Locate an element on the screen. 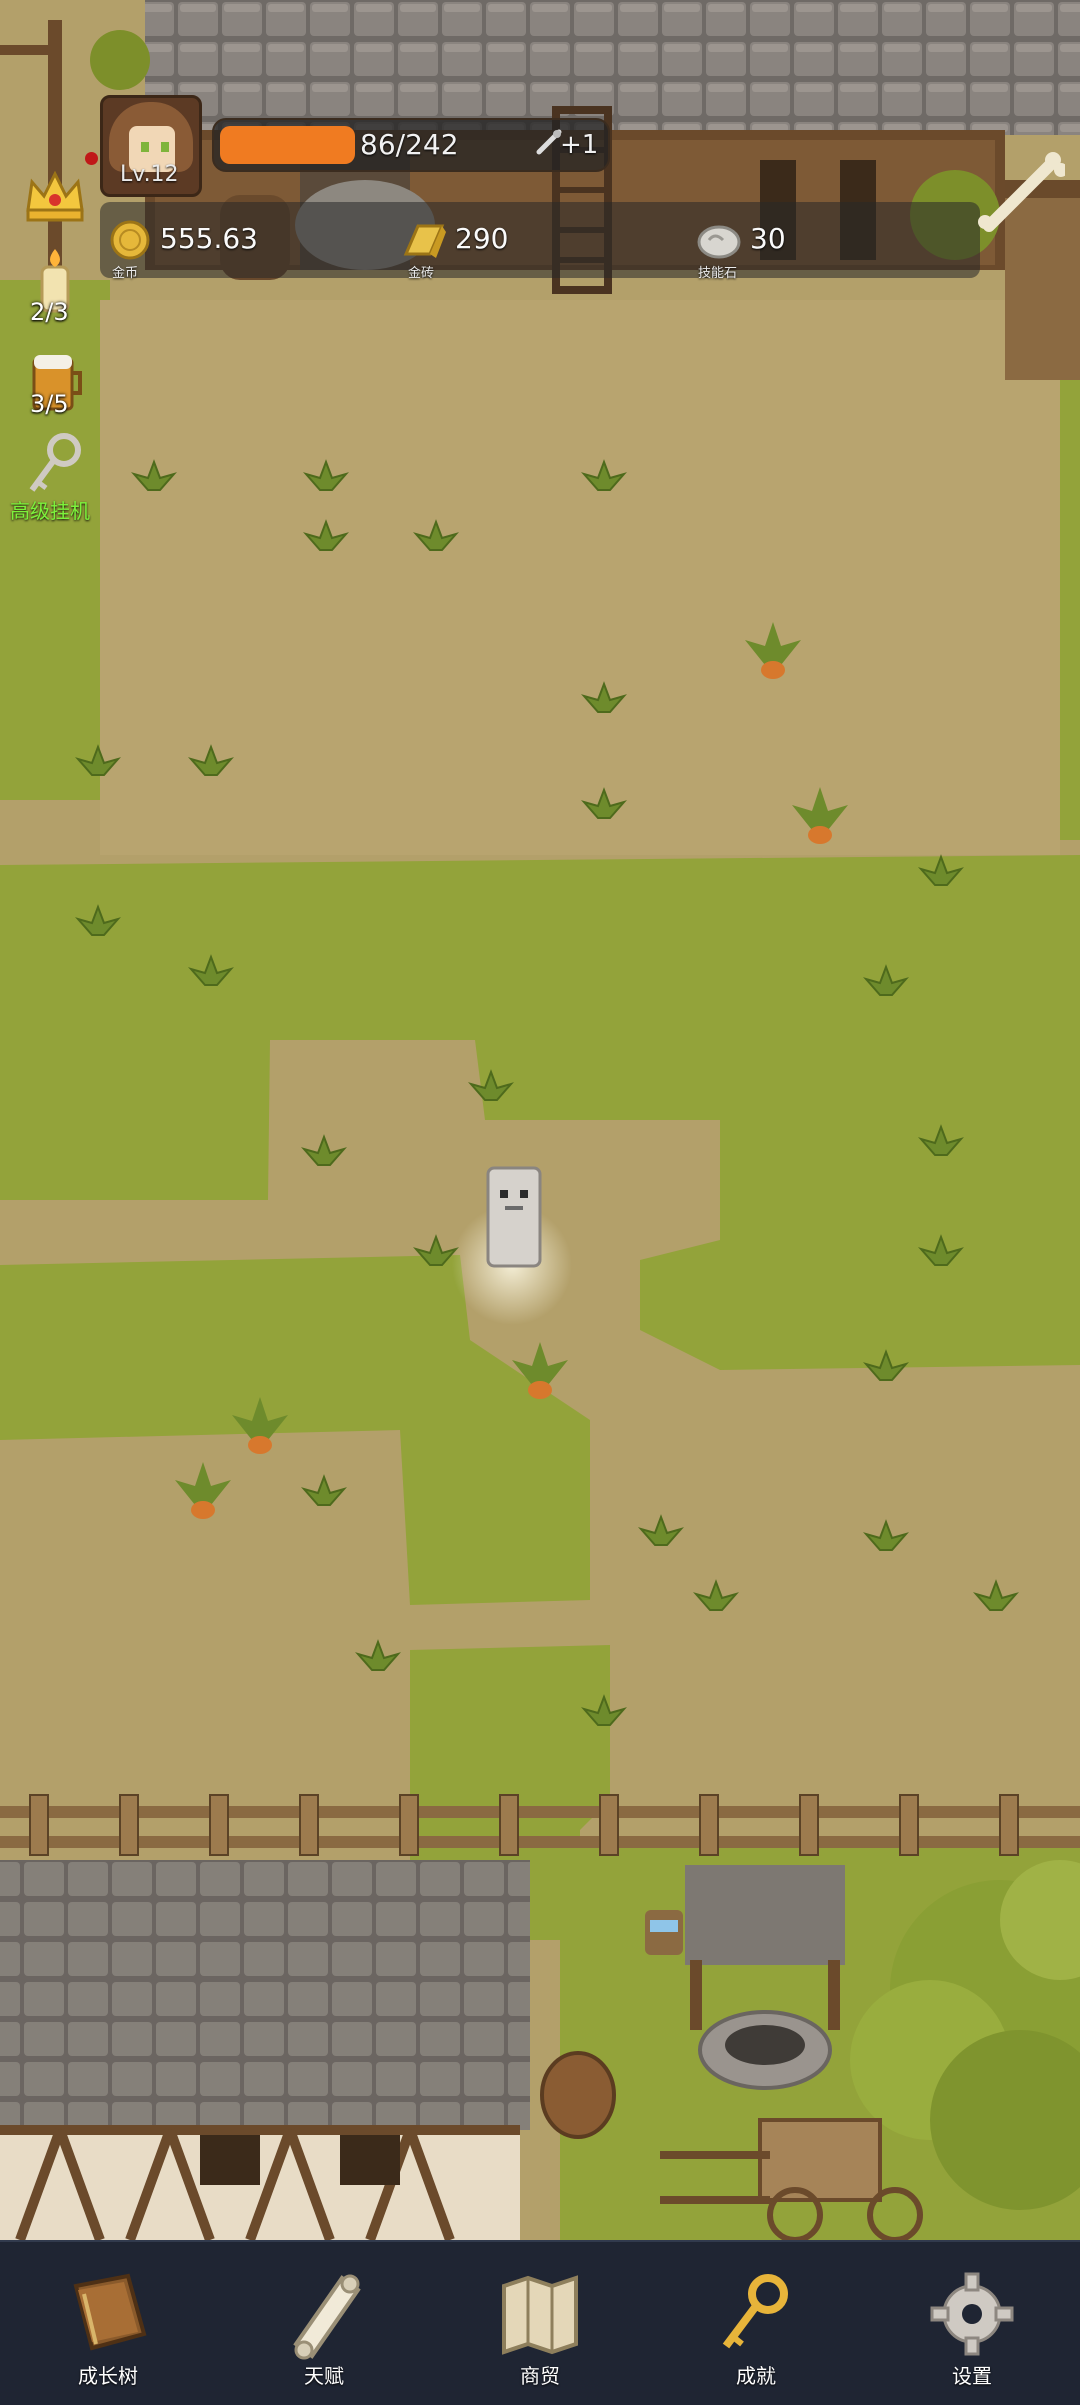 Image resolution: width=1080 pixels, height=2405 pixels. advanced-idle-label: 高级挂机 is located at coordinates (50, 509).